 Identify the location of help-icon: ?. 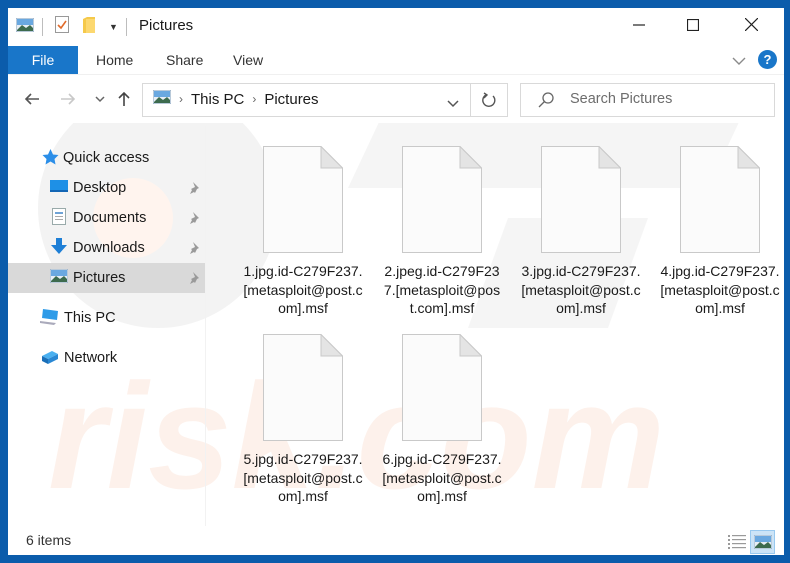
(767, 59).